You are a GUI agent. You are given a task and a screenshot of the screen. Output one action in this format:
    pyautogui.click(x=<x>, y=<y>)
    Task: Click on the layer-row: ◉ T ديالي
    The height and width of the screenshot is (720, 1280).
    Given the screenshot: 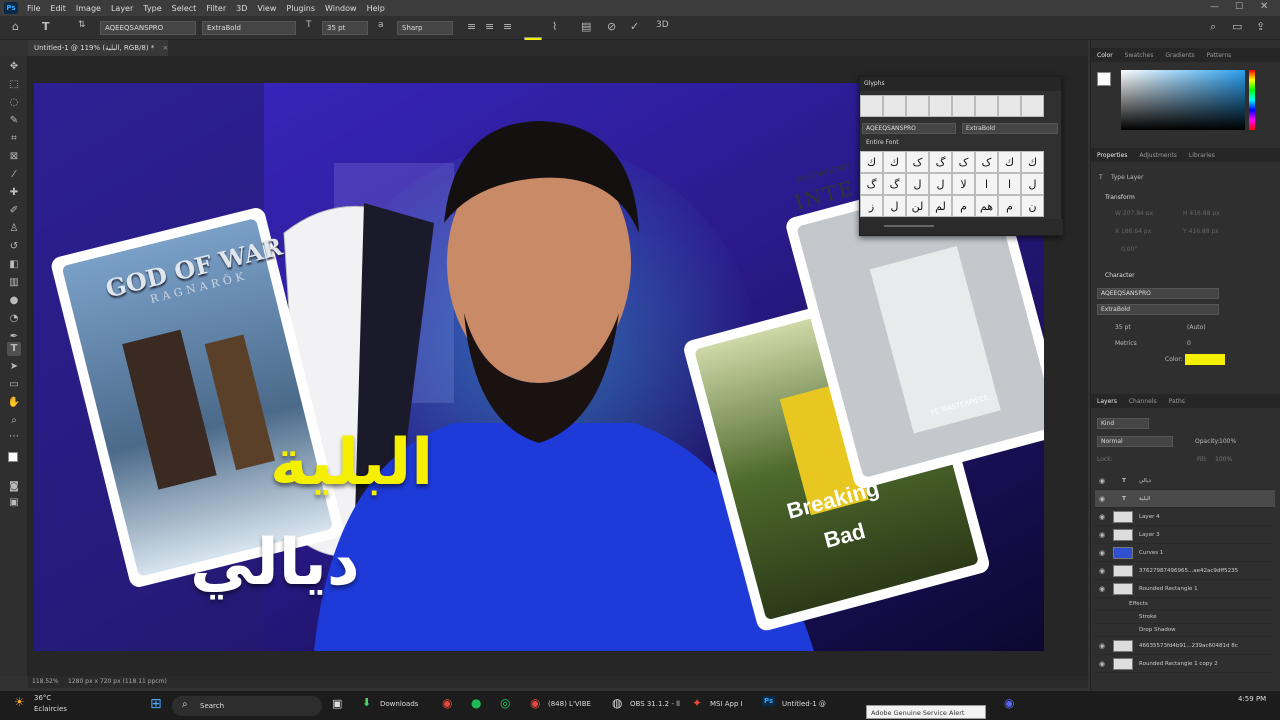 What is the action you would take?
    pyautogui.click(x=1185, y=481)
    